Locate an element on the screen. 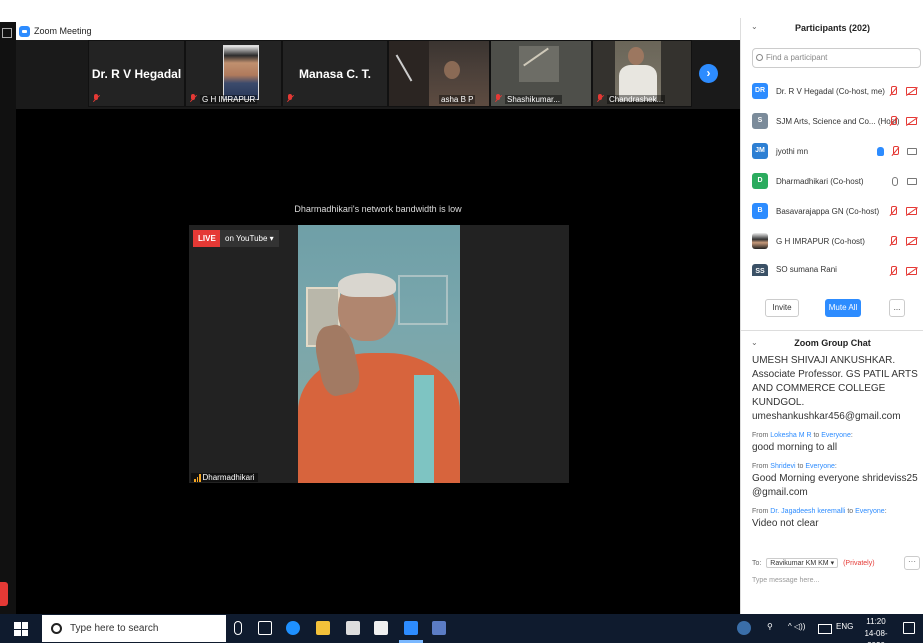 This screenshot has width=923, height=643. participant-list-continued: G H IMRAPUR (Co-host) SS SO sumana Rani is located at coordinates (832, 250).